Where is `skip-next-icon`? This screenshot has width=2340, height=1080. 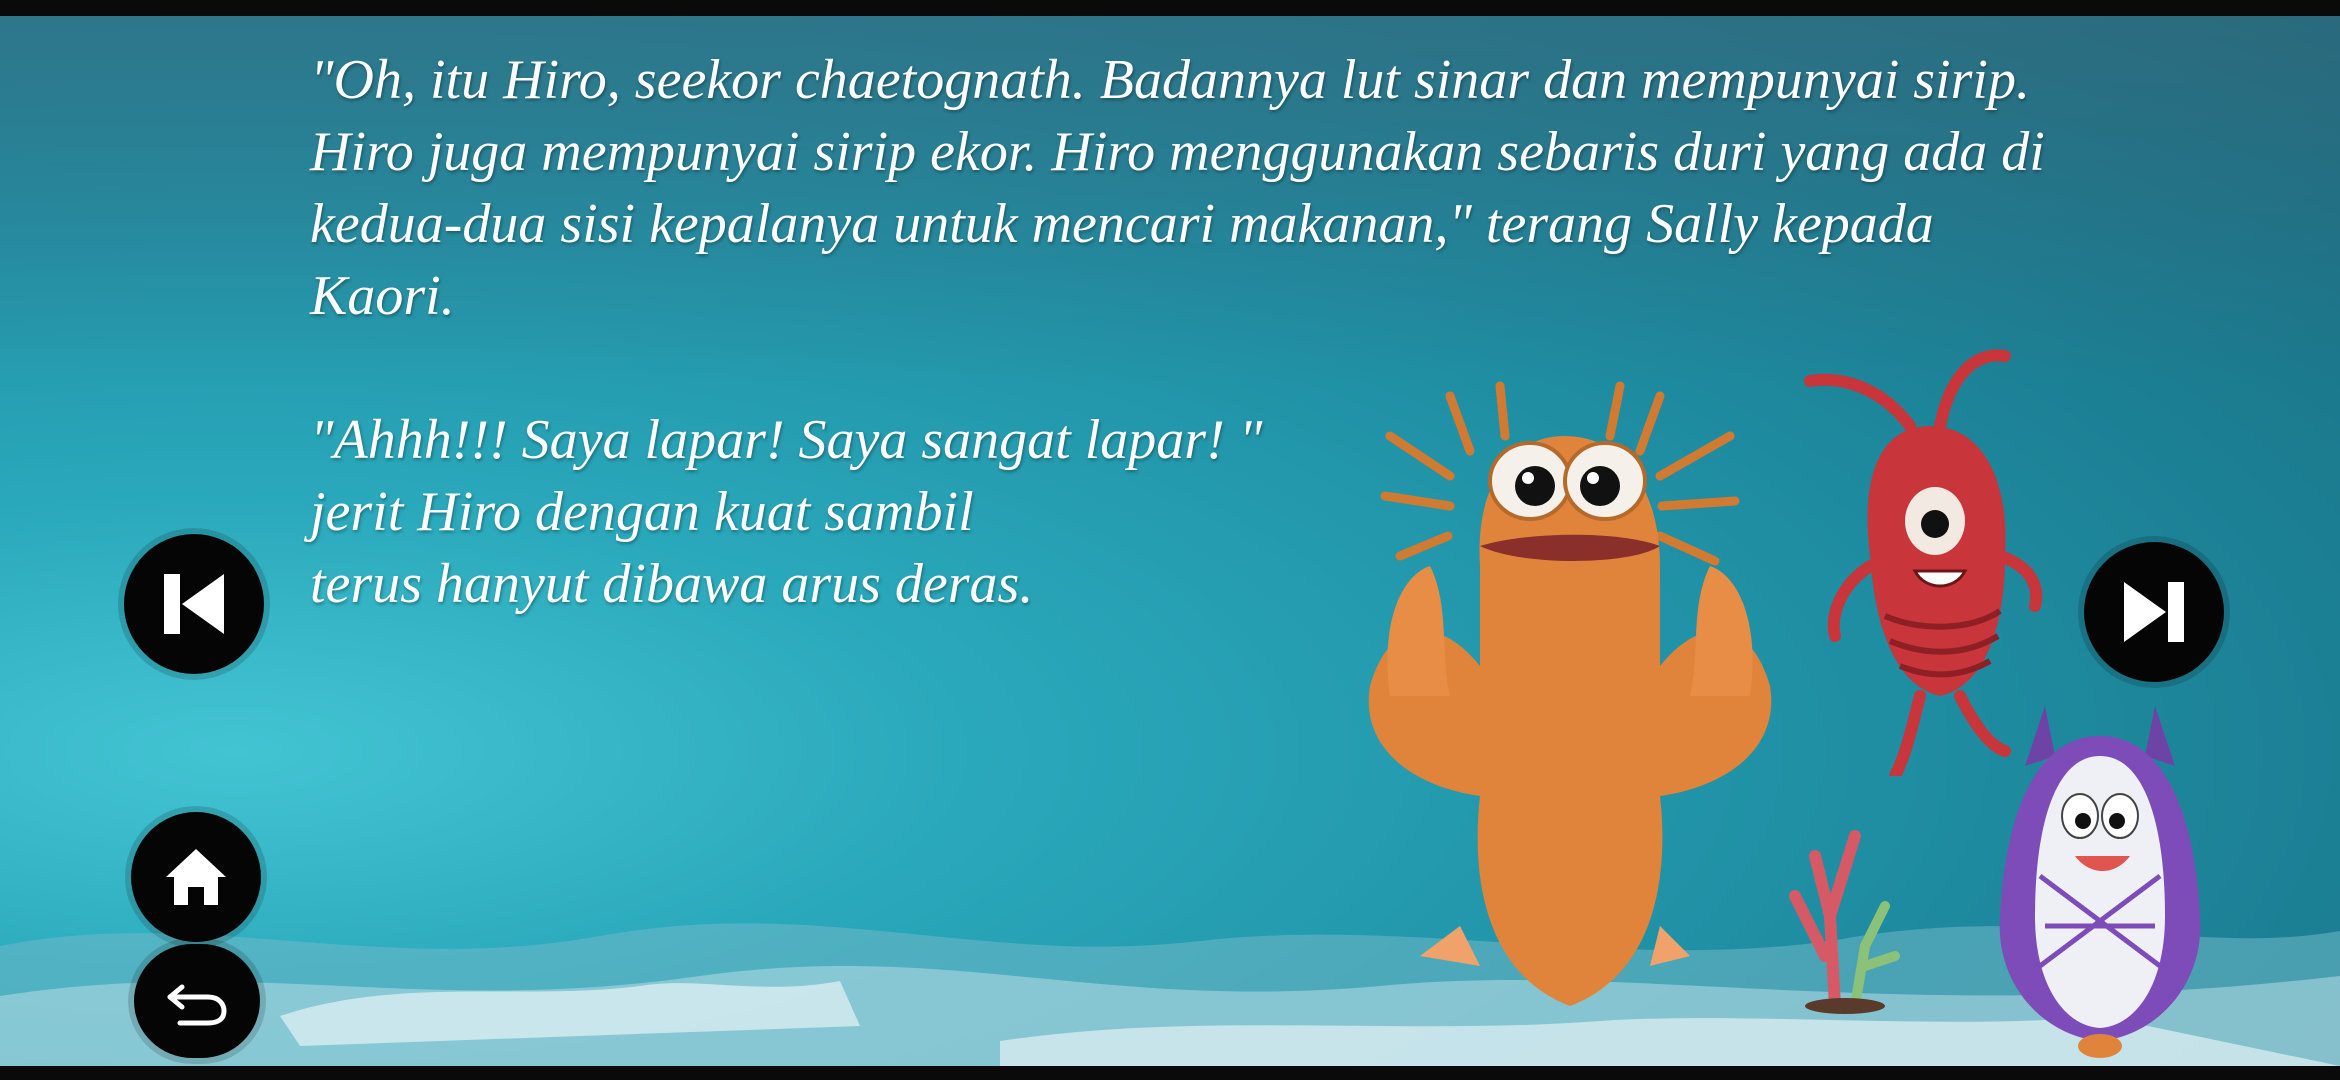 skip-next-icon is located at coordinates (2154, 612).